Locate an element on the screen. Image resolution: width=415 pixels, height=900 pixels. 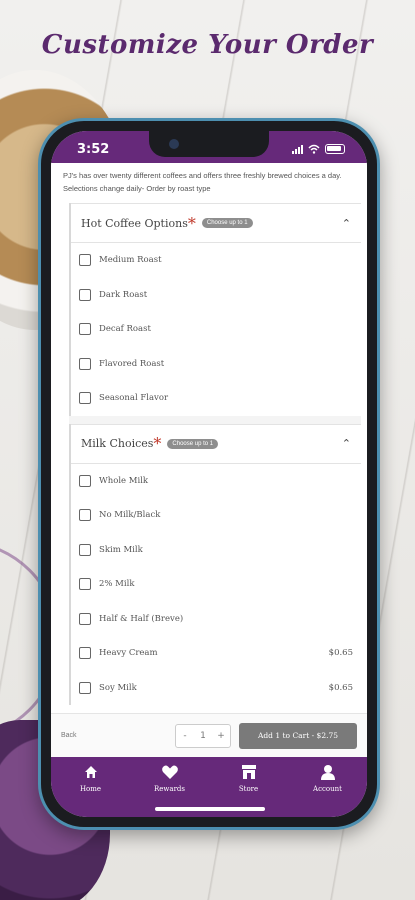
tab-label: Rewards is located at coordinates (169, 789).